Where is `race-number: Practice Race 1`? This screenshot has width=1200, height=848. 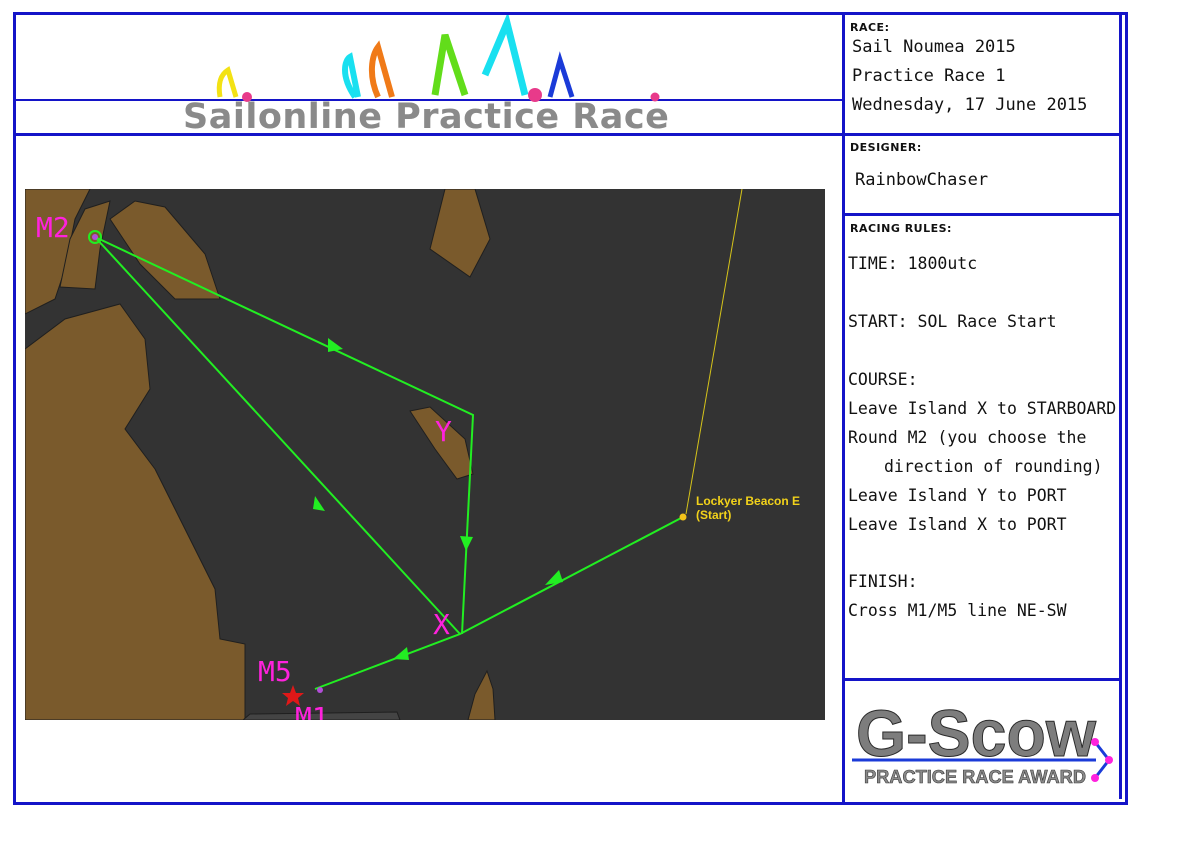 race-number: Practice Race 1 is located at coordinates (929, 76).